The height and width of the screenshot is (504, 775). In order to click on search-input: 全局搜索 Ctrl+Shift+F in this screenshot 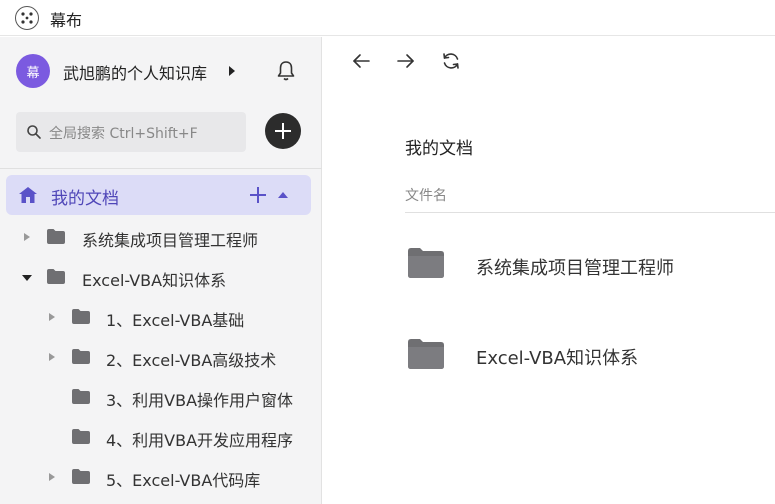, I will do `click(131, 132)`.